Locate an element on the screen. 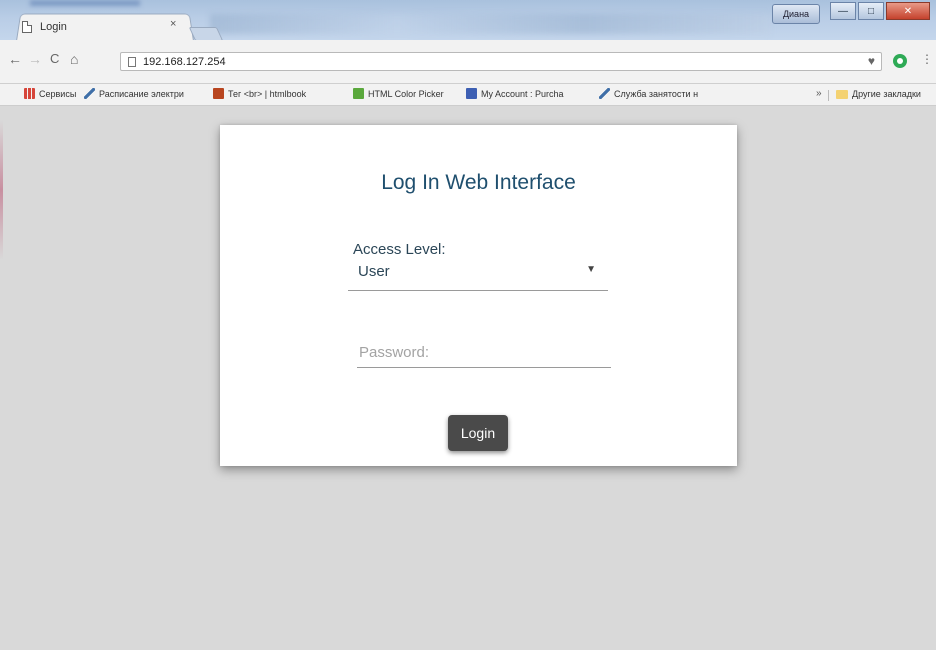 The width and height of the screenshot is (936, 650). dropdown-arrow-icon: ▼ is located at coordinates (591, 269).